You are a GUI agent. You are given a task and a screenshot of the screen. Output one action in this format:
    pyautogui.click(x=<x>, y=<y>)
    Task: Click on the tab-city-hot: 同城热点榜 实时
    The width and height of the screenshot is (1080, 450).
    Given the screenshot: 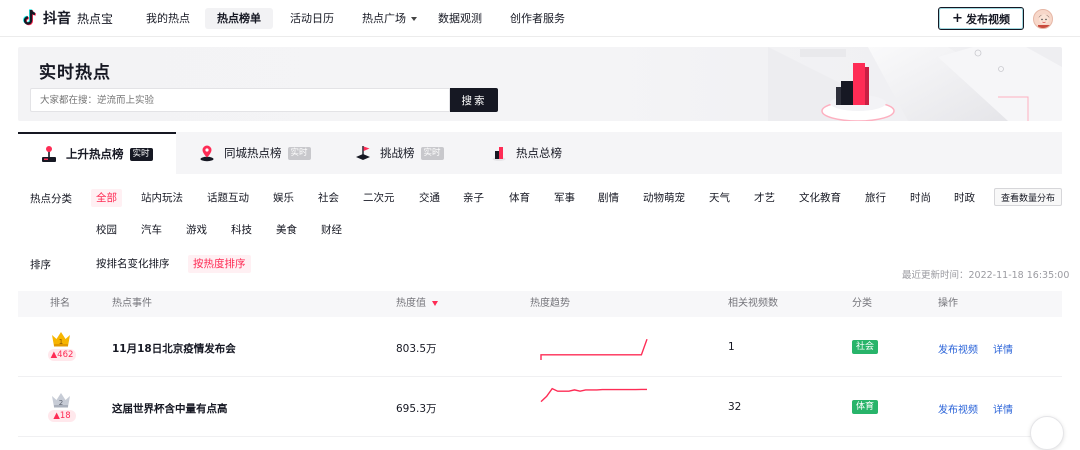 What is the action you would take?
    pyautogui.click(x=268, y=153)
    